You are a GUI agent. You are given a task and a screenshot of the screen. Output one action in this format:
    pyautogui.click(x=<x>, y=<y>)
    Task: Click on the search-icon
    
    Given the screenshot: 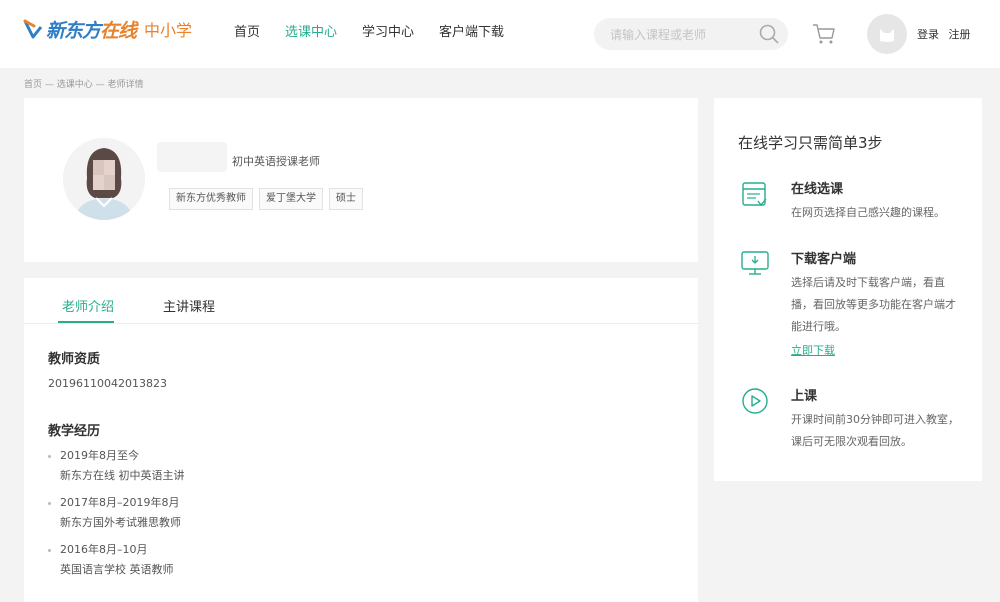 What is the action you would take?
    pyautogui.click(x=769, y=36)
    